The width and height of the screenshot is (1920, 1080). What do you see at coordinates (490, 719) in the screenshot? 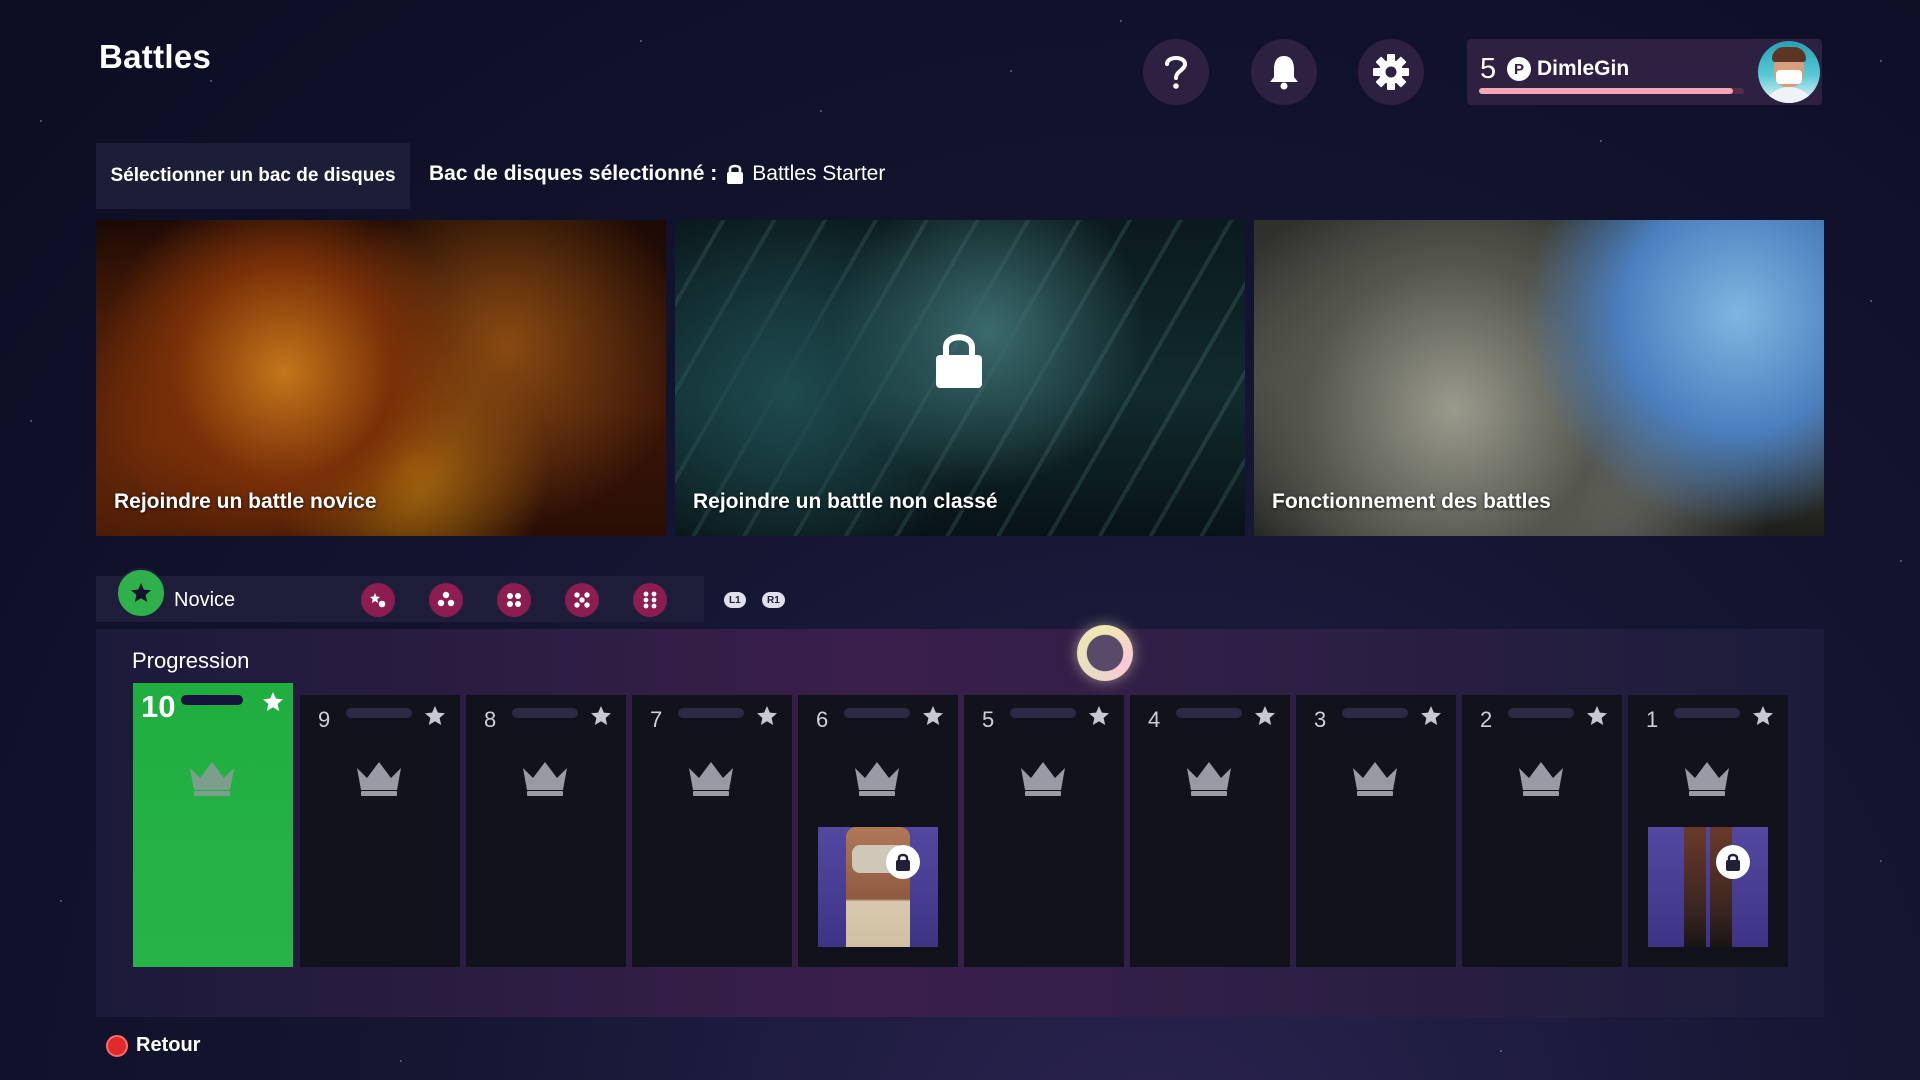
I see `slot-number: 8` at bounding box center [490, 719].